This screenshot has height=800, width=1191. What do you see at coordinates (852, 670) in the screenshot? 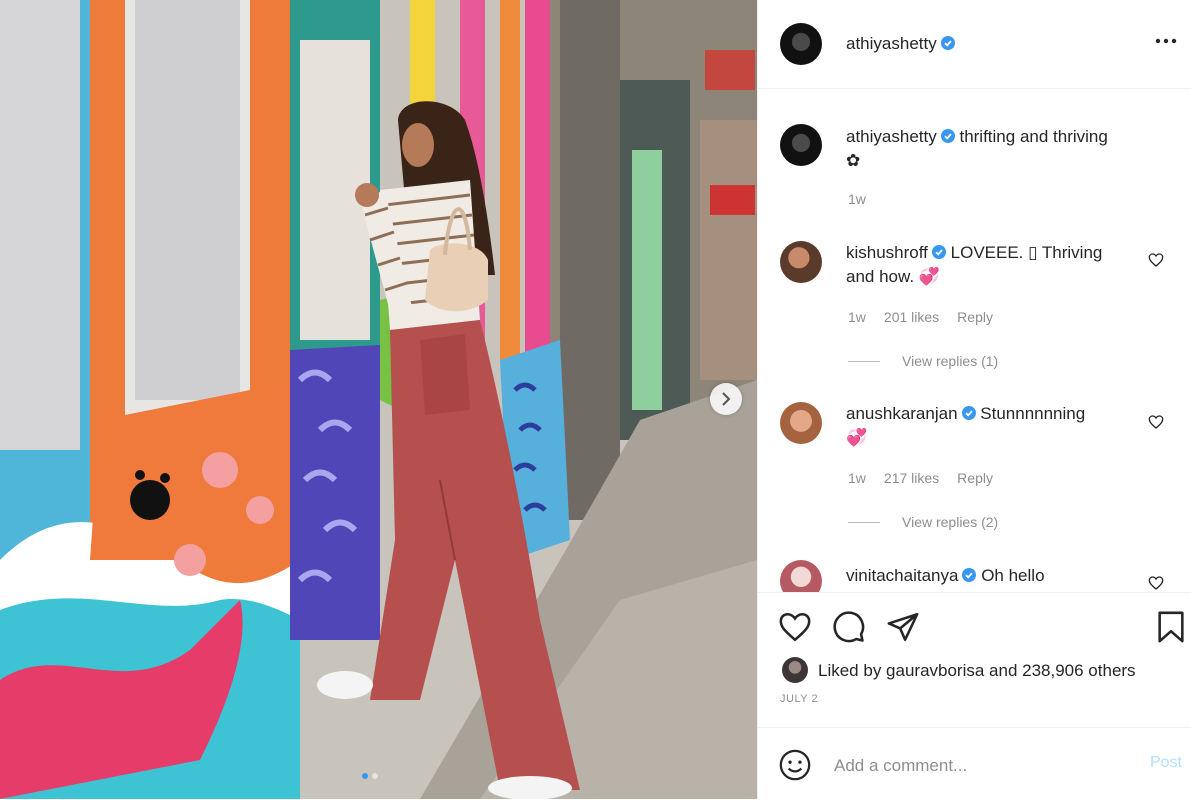
I see `liked-by-prefix: Liked by` at bounding box center [852, 670].